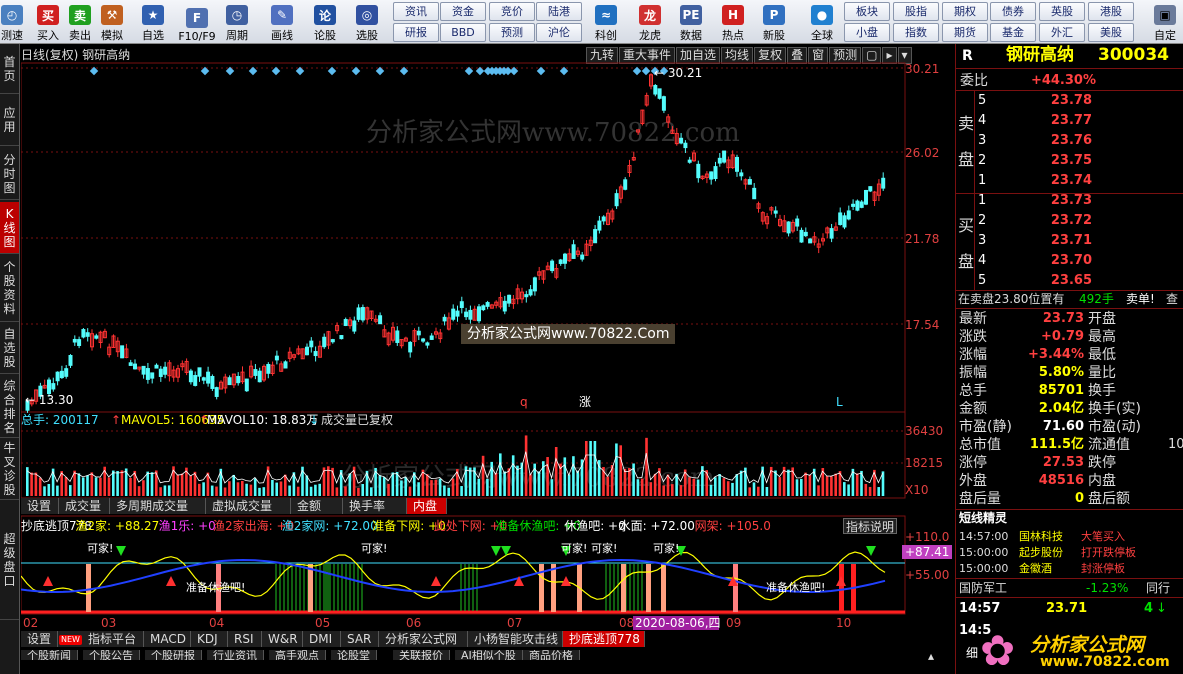 This screenshot has height=674, width=1183. What do you see at coordinates (9, 228) in the screenshot?
I see `sidebar-item: K线图` at bounding box center [9, 228].